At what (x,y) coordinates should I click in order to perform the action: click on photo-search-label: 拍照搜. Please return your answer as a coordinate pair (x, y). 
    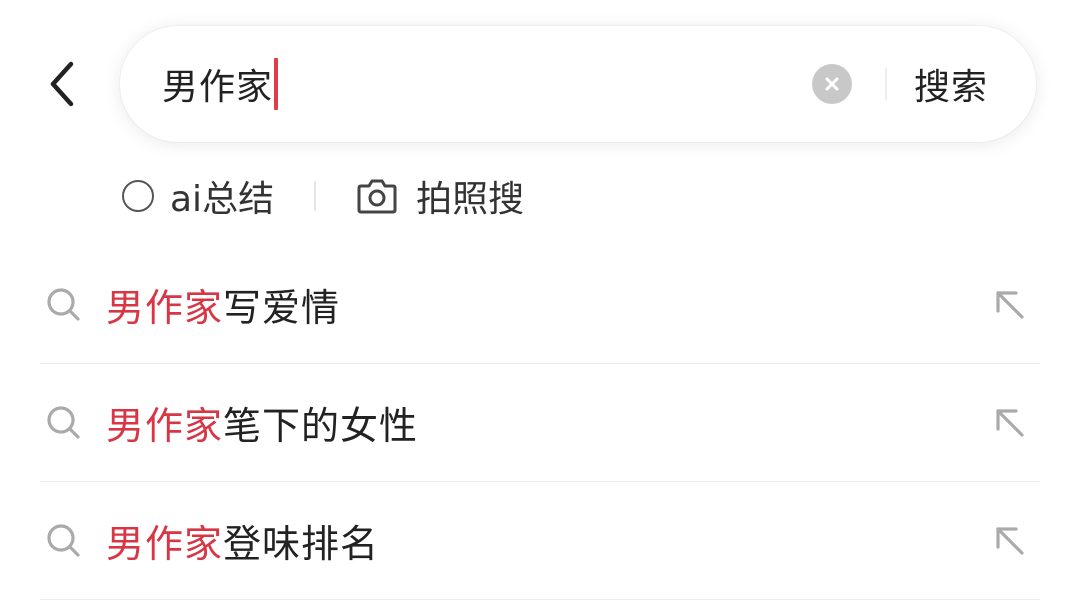
    Looking at the image, I should click on (470, 199).